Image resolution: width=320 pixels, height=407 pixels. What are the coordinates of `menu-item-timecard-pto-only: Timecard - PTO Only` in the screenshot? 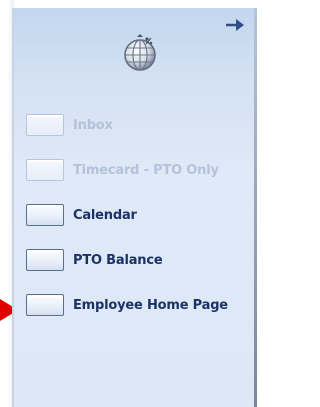 It's located at (141, 170).